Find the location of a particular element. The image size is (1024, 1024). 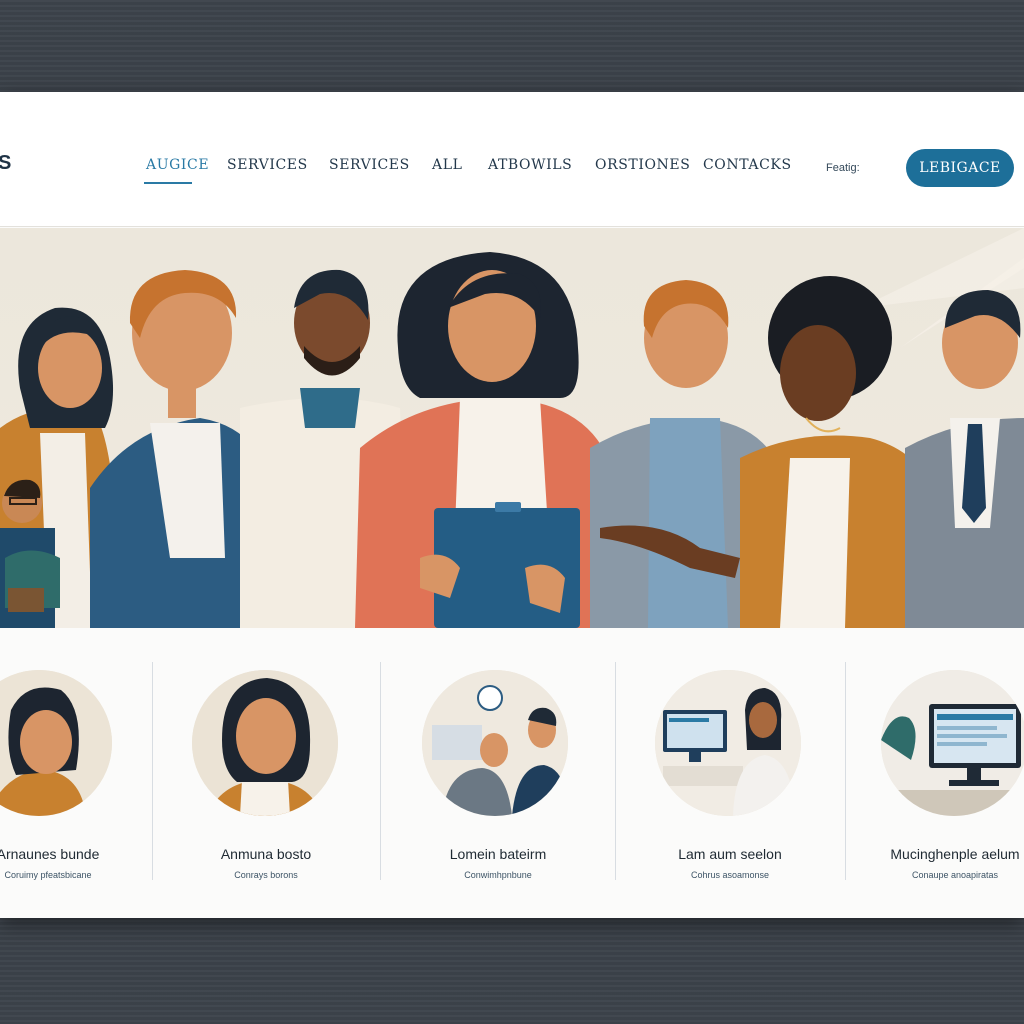

feature-link: Featig: is located at coordinates (843, 168).